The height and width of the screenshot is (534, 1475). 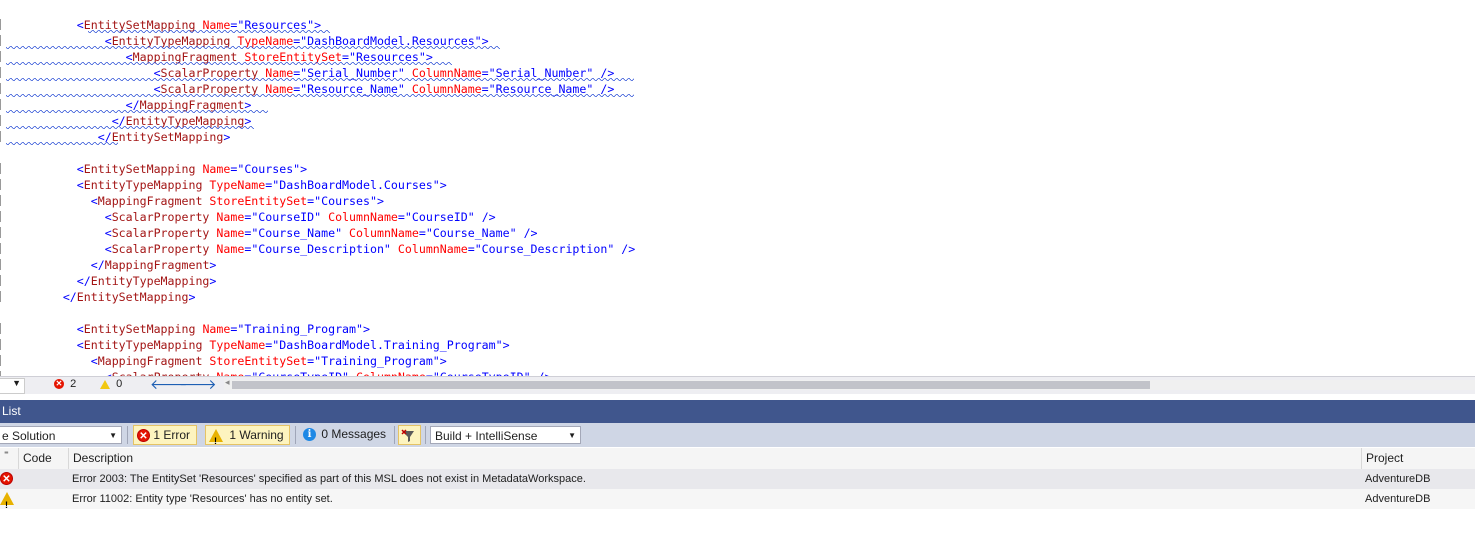 I want to click on code-token: </, so click(x=97, y=265).